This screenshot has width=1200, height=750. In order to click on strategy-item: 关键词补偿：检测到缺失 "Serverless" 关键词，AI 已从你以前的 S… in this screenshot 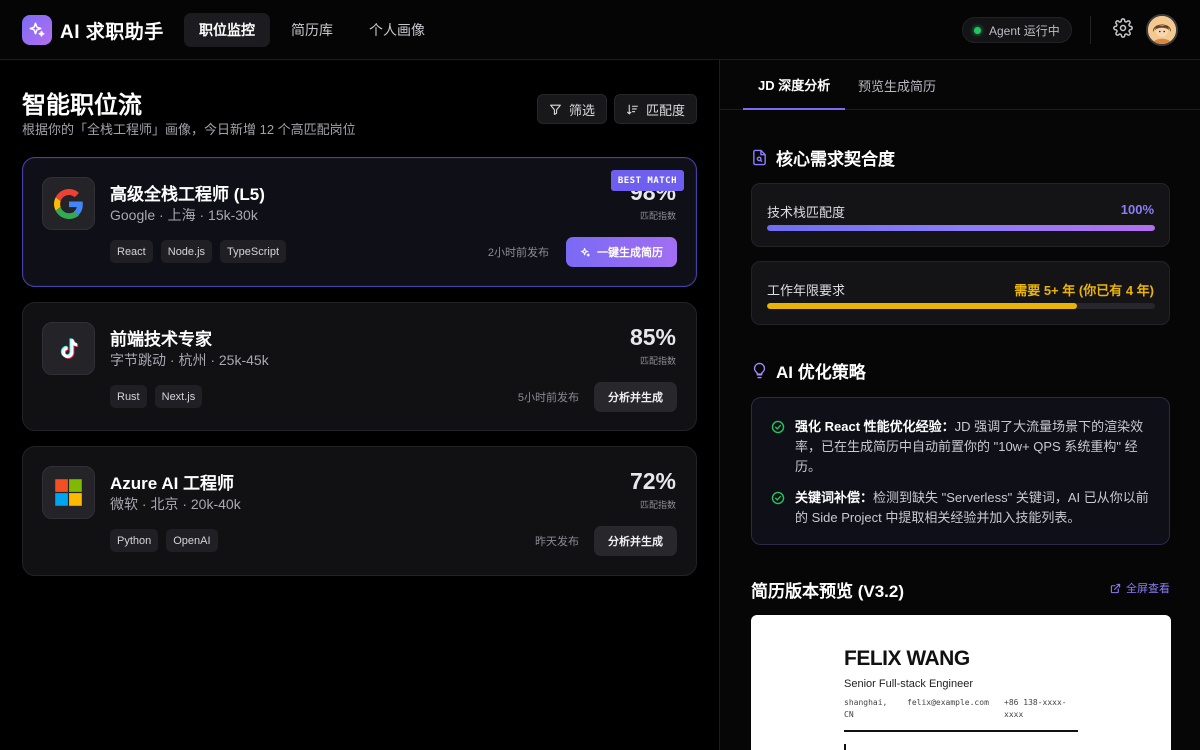, I will do `click(961, 508)`.